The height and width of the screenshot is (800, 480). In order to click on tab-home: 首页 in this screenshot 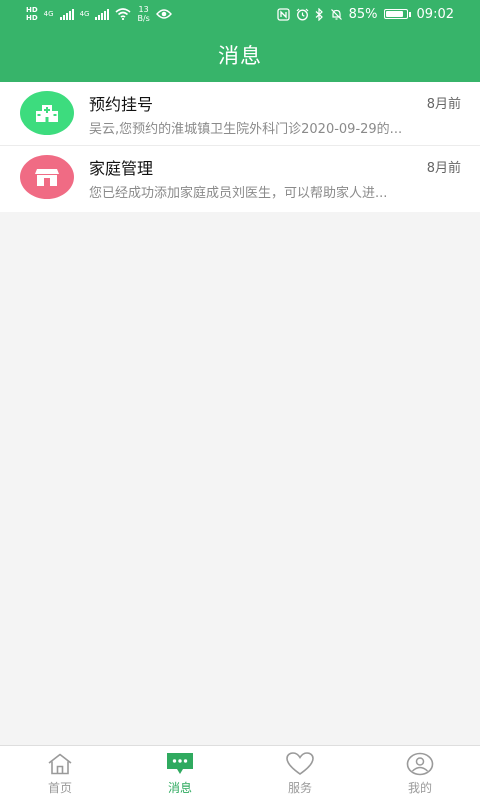, I will do `click(60, 773)`.